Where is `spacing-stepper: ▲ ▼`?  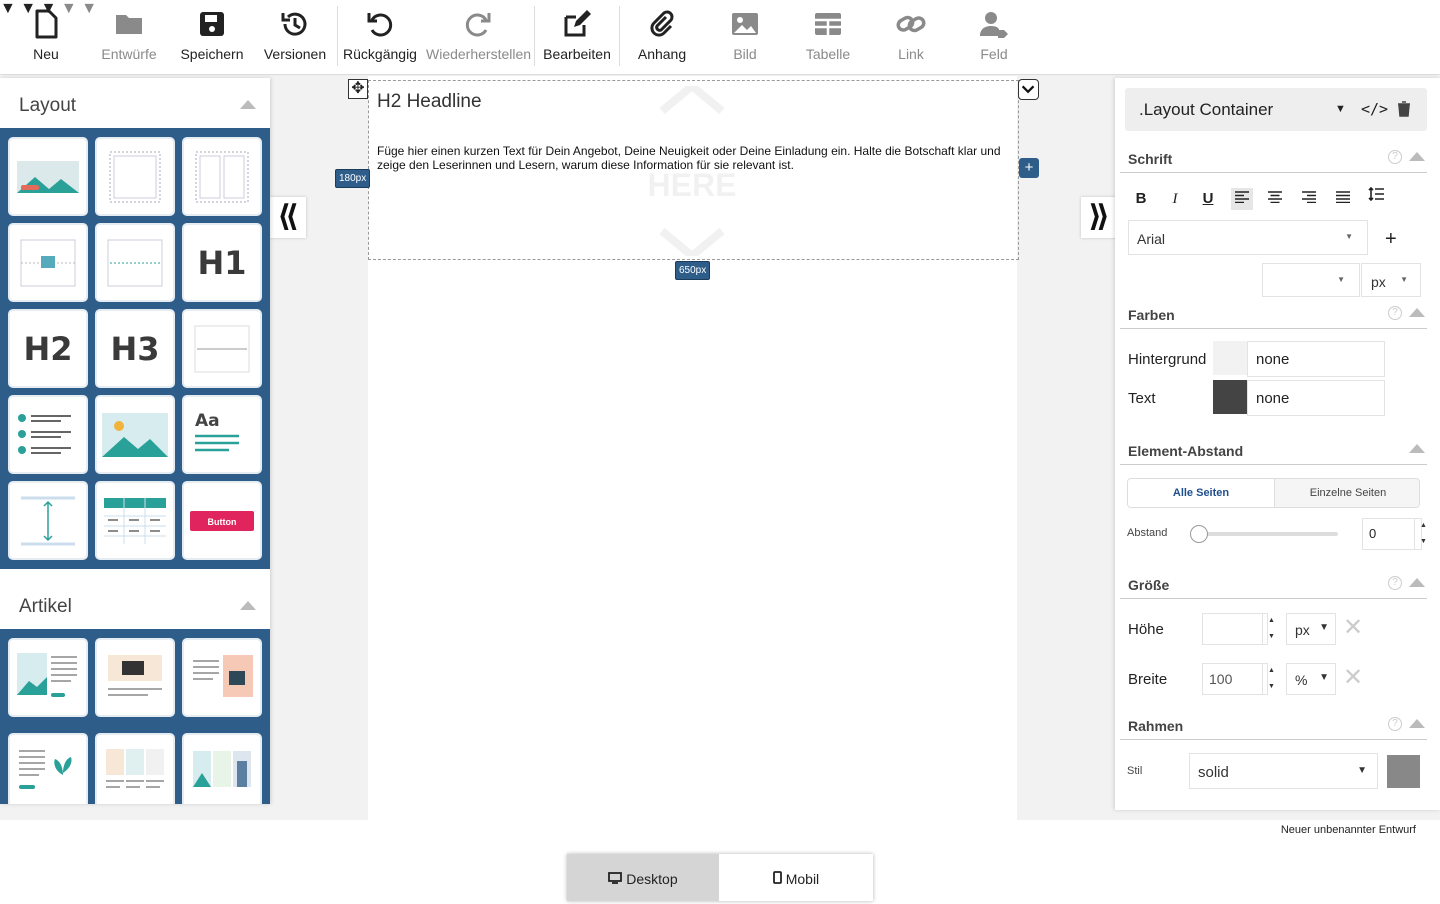
spacing-stepper: ▲ ▼ is located at coordinates (1423, 534).